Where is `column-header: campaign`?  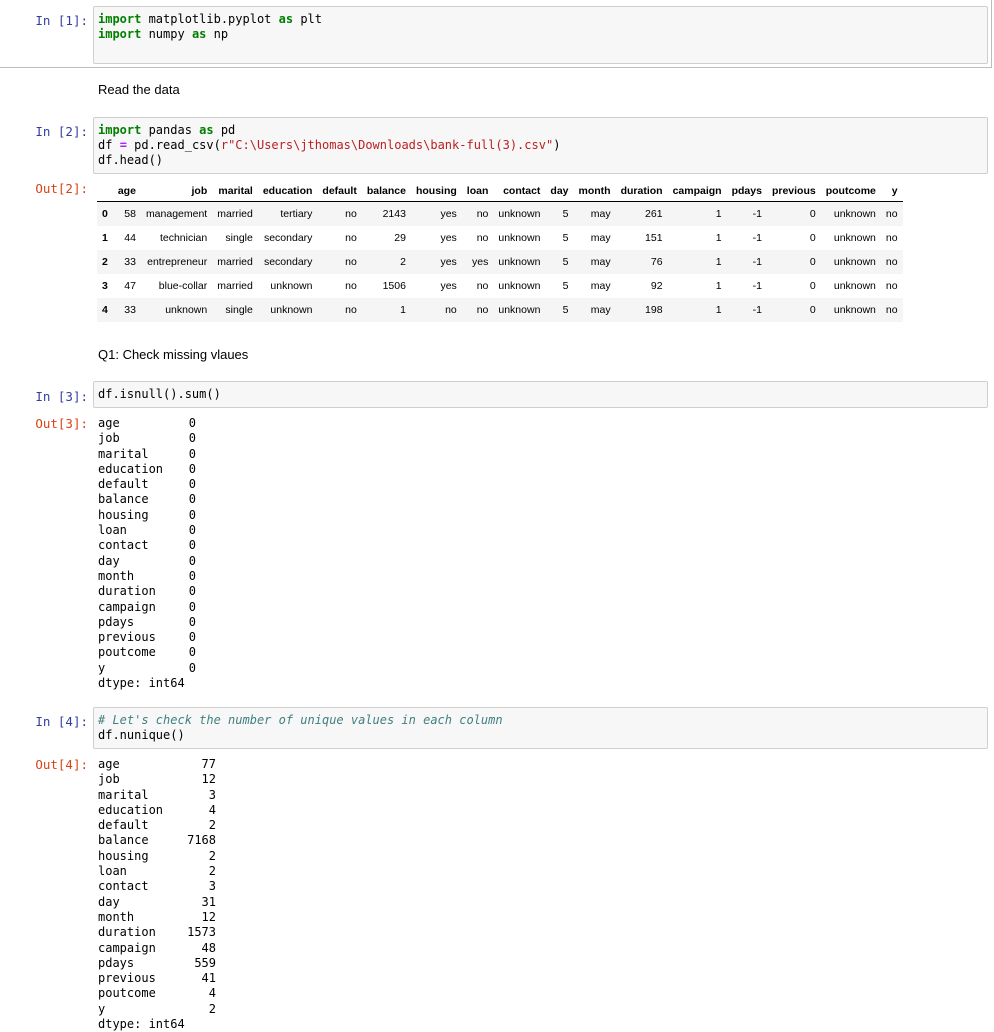
column-header: campaign is located at coordinates (697, 191).